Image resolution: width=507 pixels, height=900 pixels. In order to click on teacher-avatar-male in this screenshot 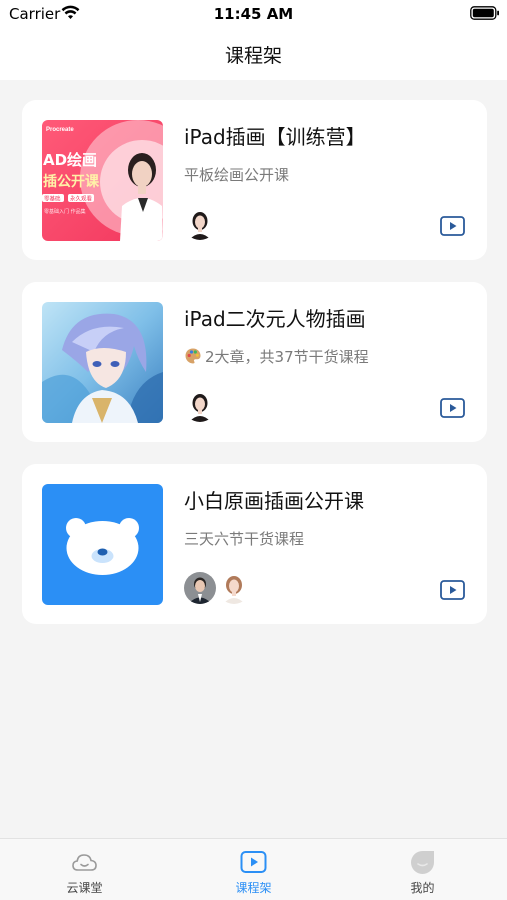, I will do `click(200, 588)`.